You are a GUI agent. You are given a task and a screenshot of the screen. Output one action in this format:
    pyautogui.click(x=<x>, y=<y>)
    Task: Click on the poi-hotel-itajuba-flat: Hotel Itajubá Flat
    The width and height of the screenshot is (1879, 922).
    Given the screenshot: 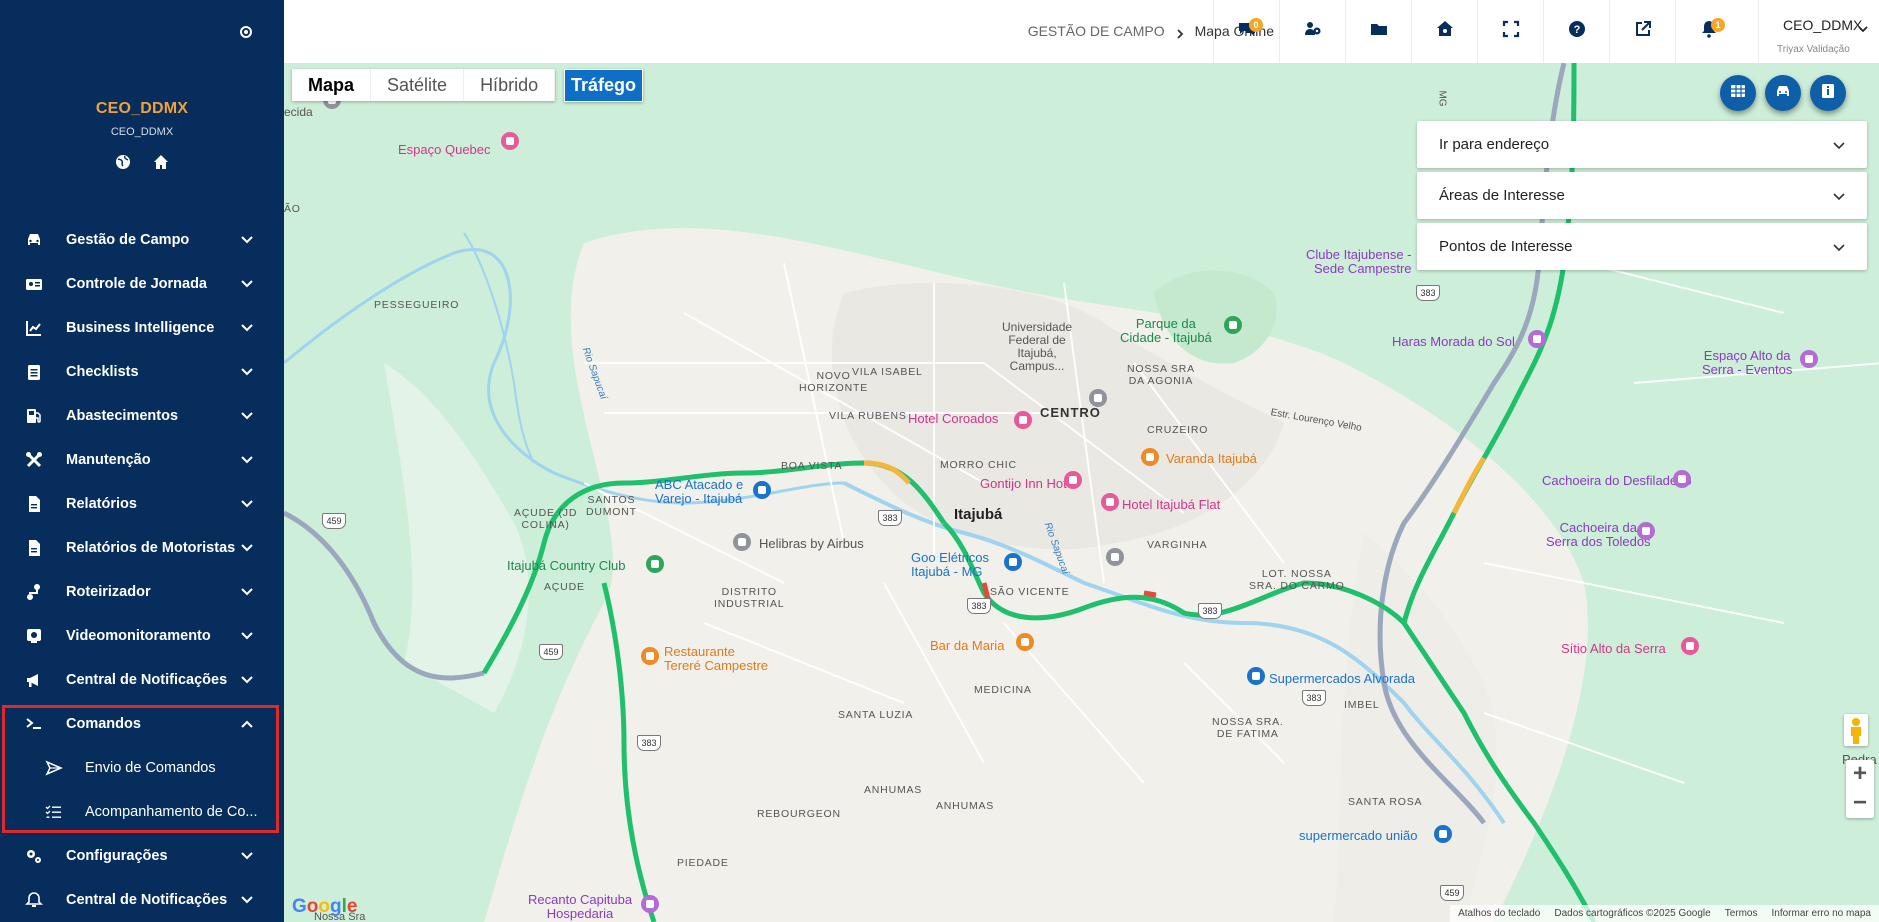 What is the action you would take?
    pyautogui.click(x=1171, y=504)
    